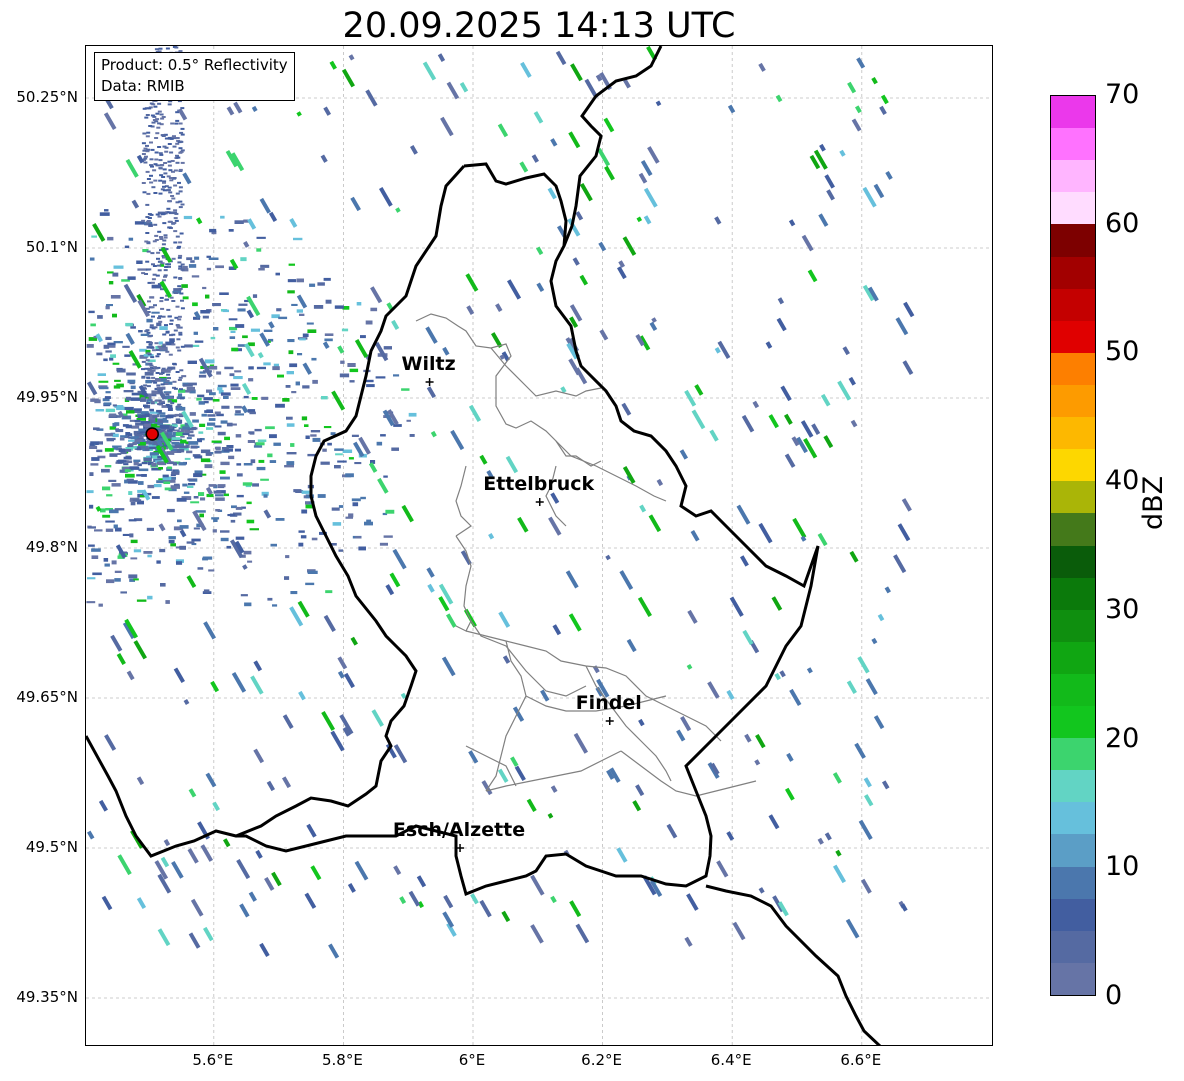 The image size is (1184, 1081). Describe the element at coordinates (539, 484) in the screenshot. I see `city-label: Ettelbruck` at that location.